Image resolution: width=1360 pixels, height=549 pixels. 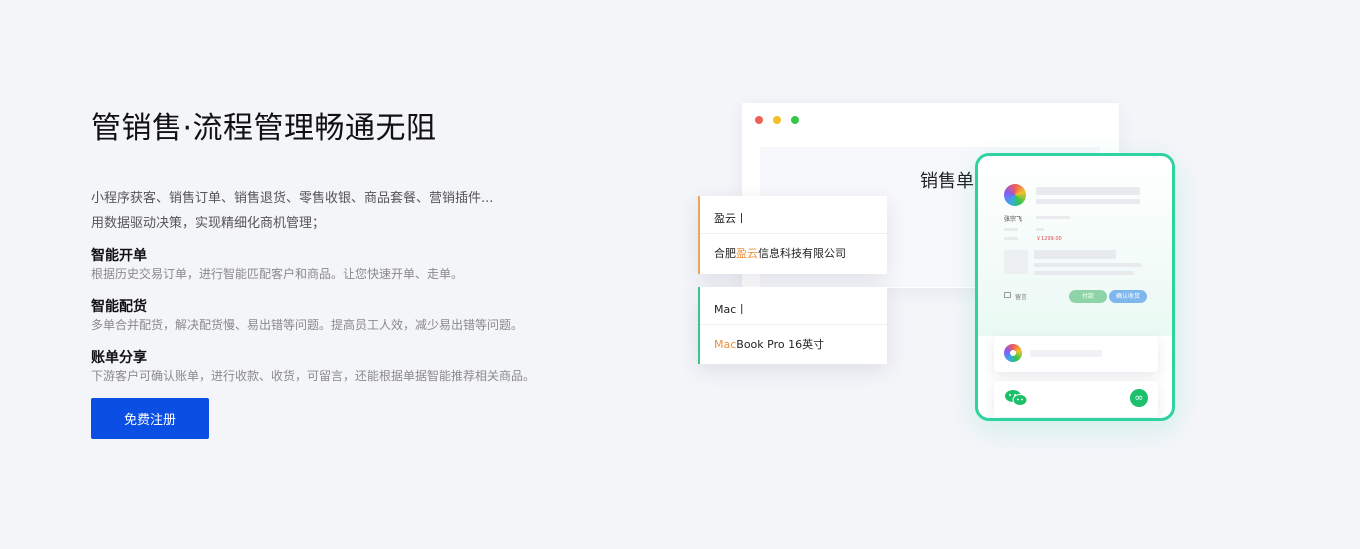 I want to click on feature-title: 智能开单, so click(x=119, y=256).